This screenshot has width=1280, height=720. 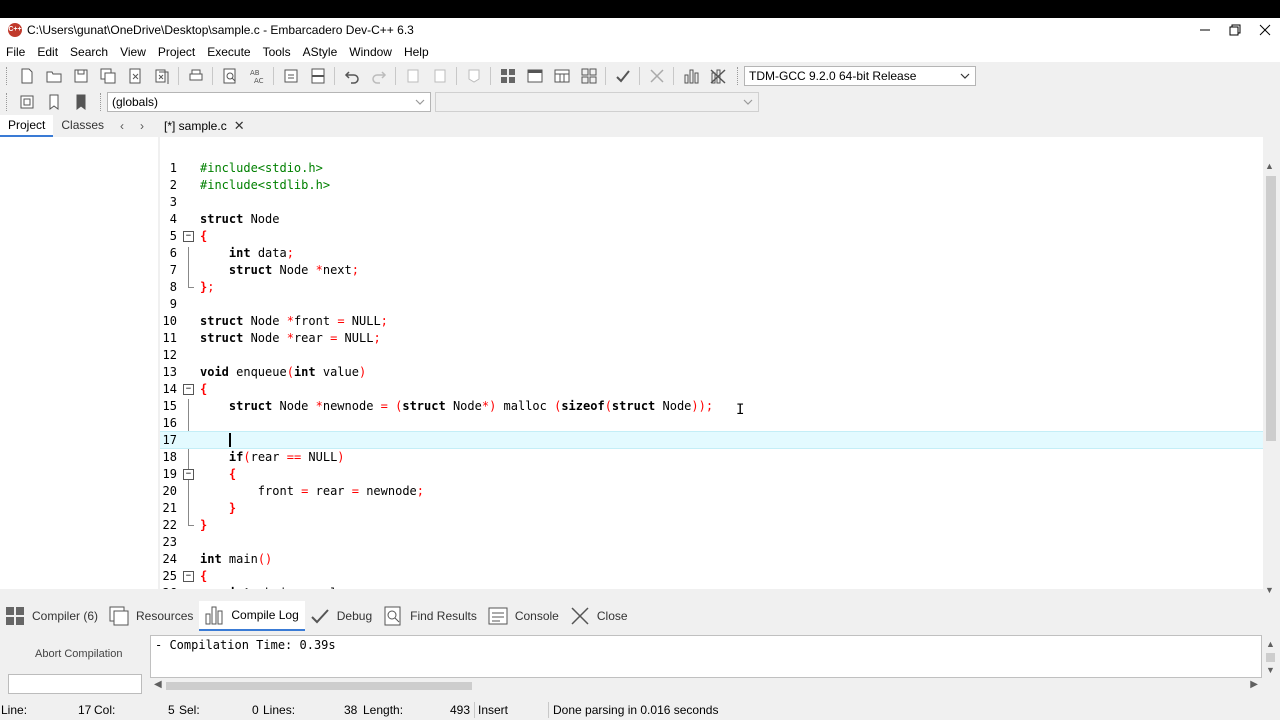 What do you see at coordinates (133, 52) in the screenshot?
I see `menu-view: View` at bounding box center [133, 52].